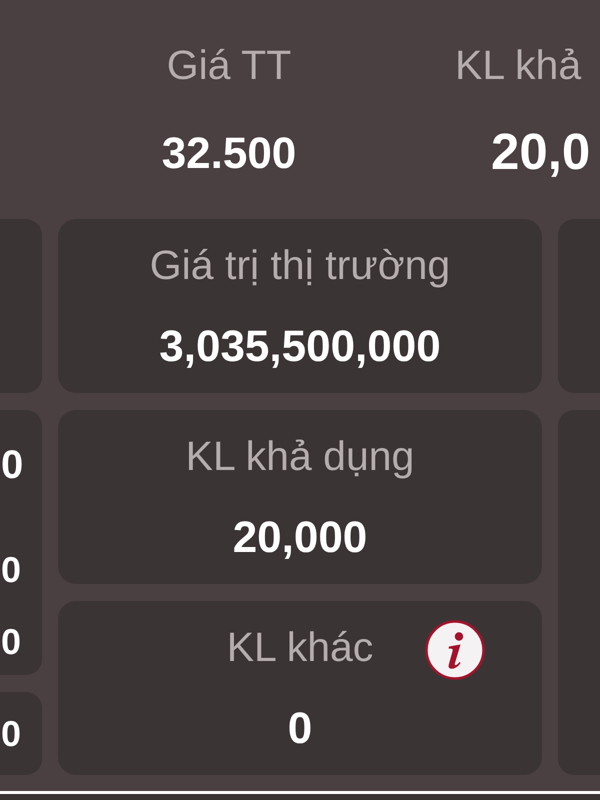 Image resolution: width=600 pixels, height=800 pixels. Describe the element at coordinates (518, 65) in the screenshot. I see `column-label: KL khả` at that location.